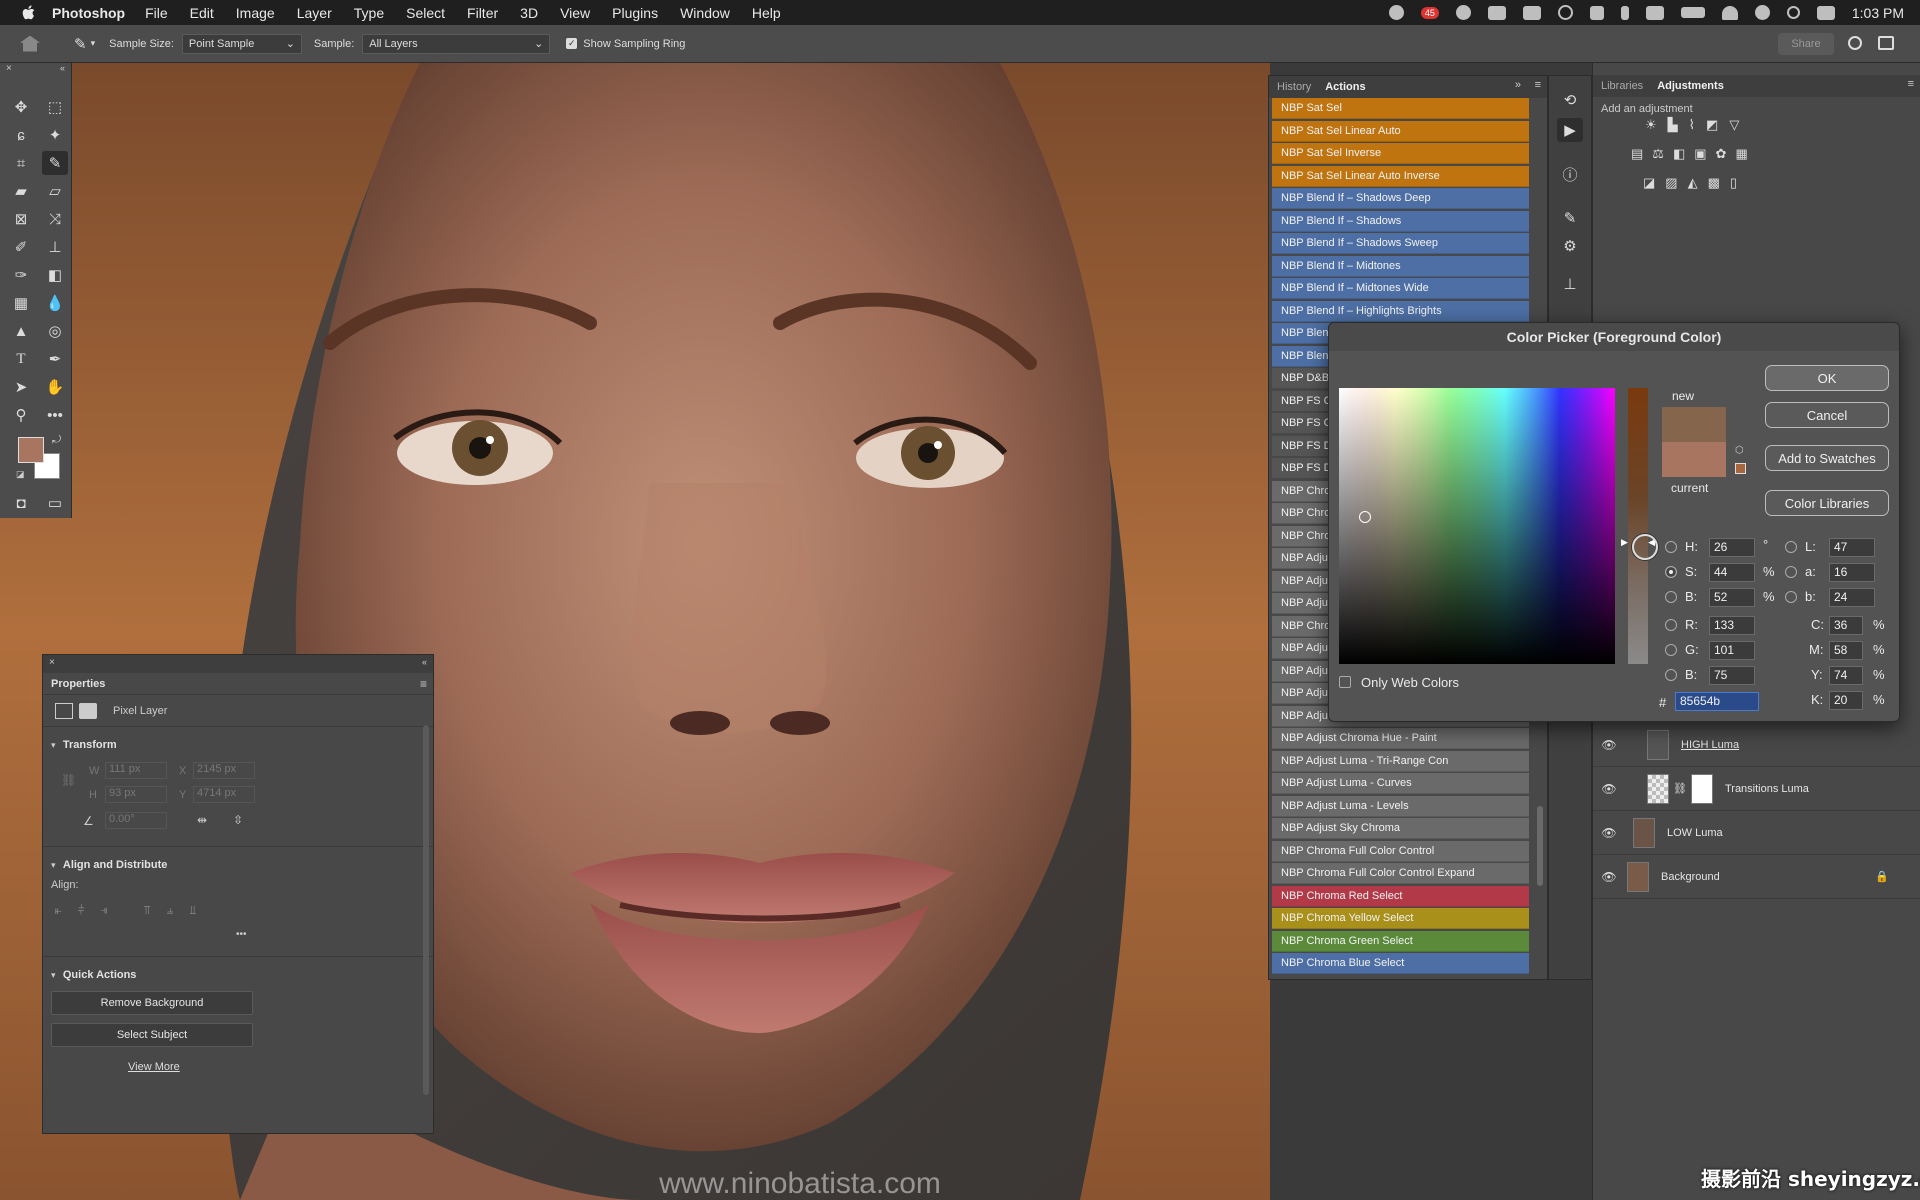 The height and width of the screenshot is (1200, 1920). I want to click on home-icon, so click(30, 43).